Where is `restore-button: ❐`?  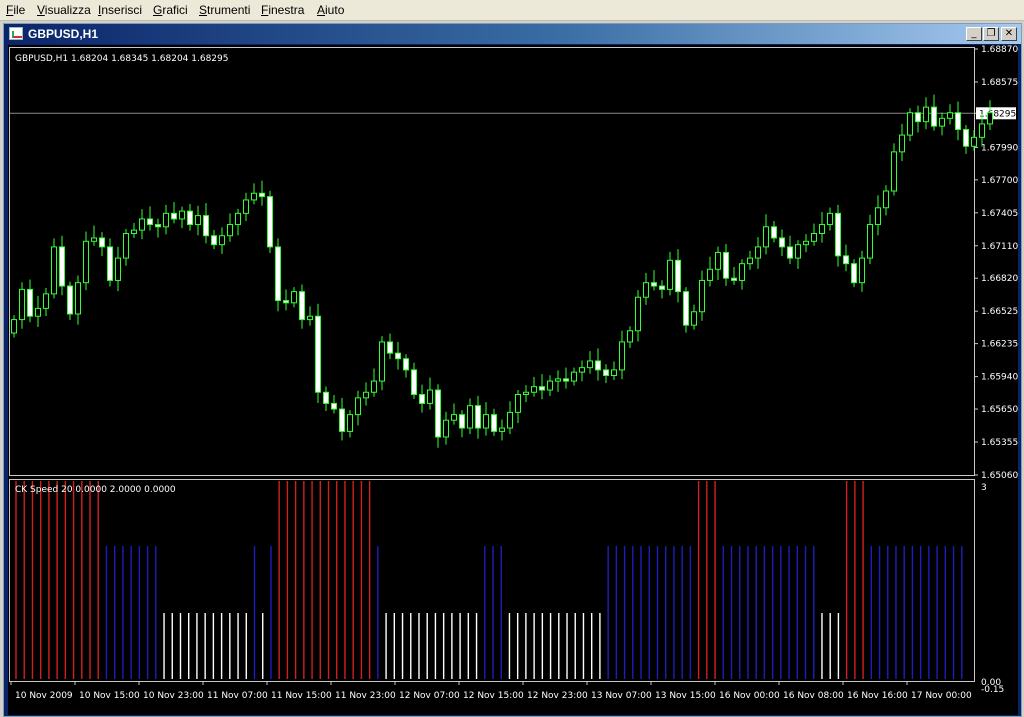
restore-button: ❐ is located at coordinates (991, 34).